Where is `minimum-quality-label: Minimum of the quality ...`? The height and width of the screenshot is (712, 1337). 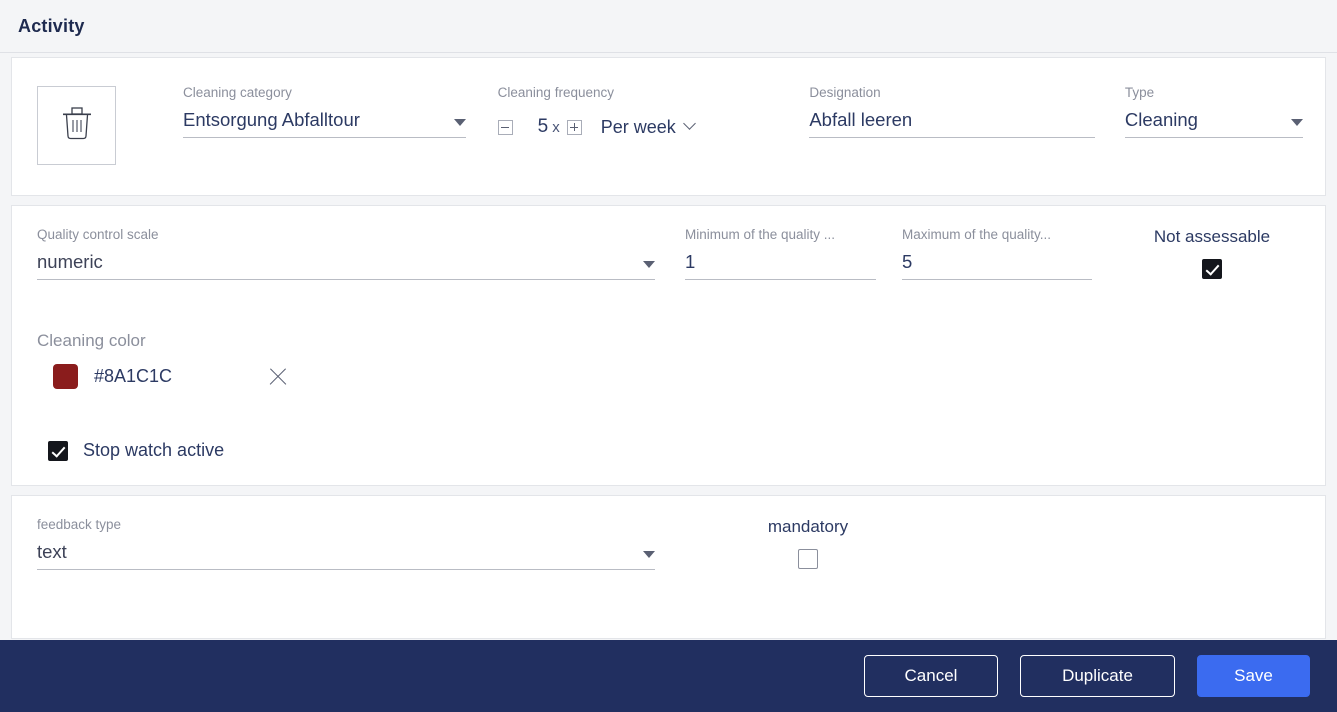
minimum-quality-label: Minimum of the quality ... is located at coordinates (760, 234).